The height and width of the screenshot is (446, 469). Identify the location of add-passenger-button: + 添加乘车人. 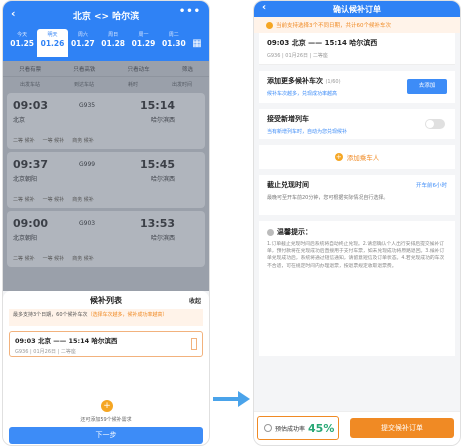
(357, 157).